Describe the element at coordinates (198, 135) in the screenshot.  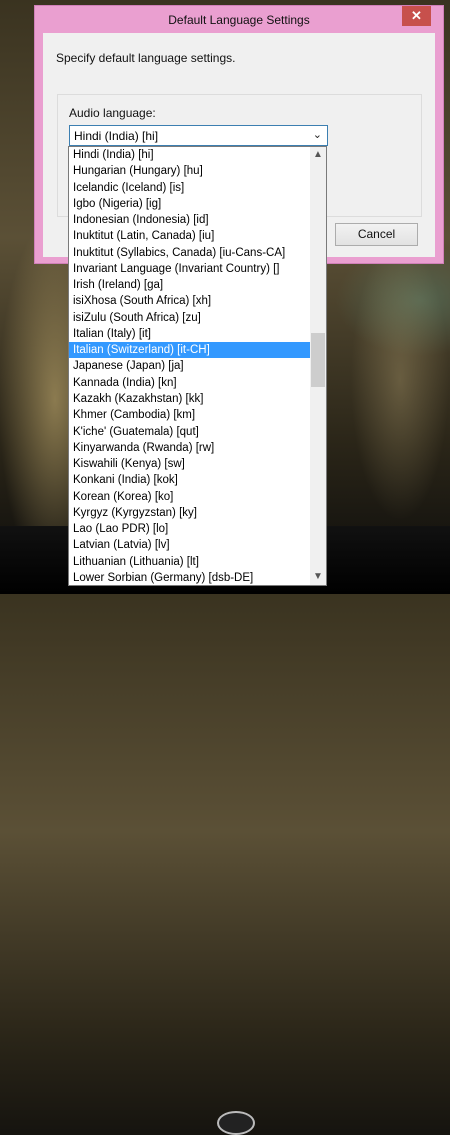
I see `audio-language-select: Hindi (India) [hi] ⌄` at that location.